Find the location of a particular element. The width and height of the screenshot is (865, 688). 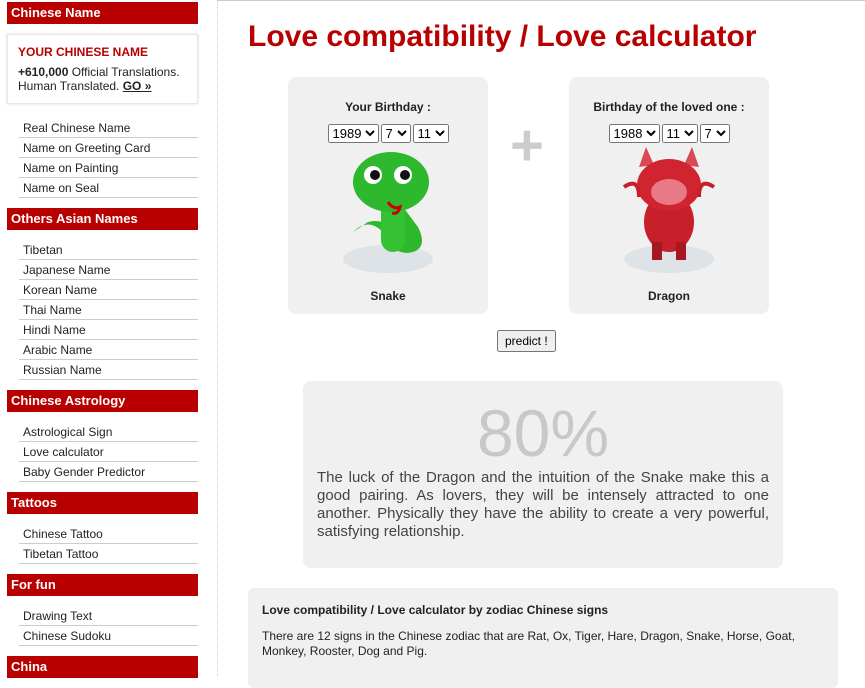

plus-icon: + is located at coordinates (527, 145).